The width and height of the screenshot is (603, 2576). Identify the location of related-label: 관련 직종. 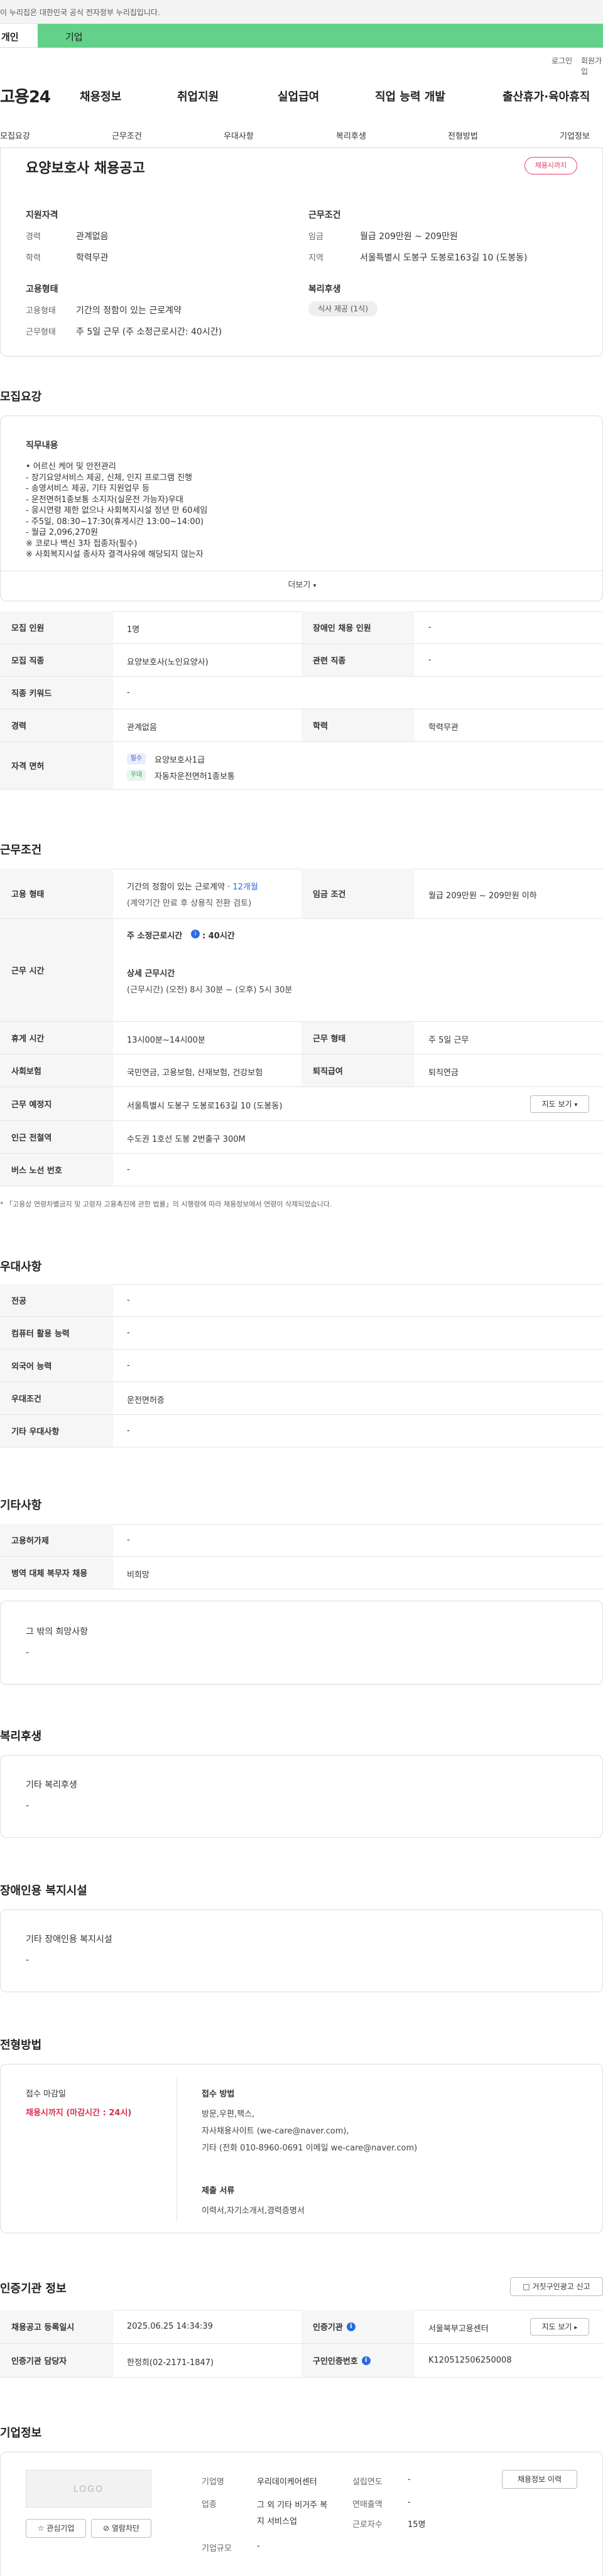
(359, 660).